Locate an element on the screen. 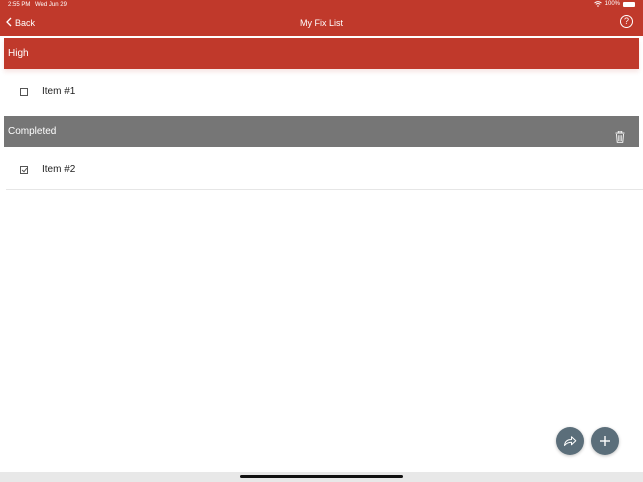 Image resolution: width=643 pixels, height=482 pixels. list-item: Item #1 is located at coordinates (324, 92).